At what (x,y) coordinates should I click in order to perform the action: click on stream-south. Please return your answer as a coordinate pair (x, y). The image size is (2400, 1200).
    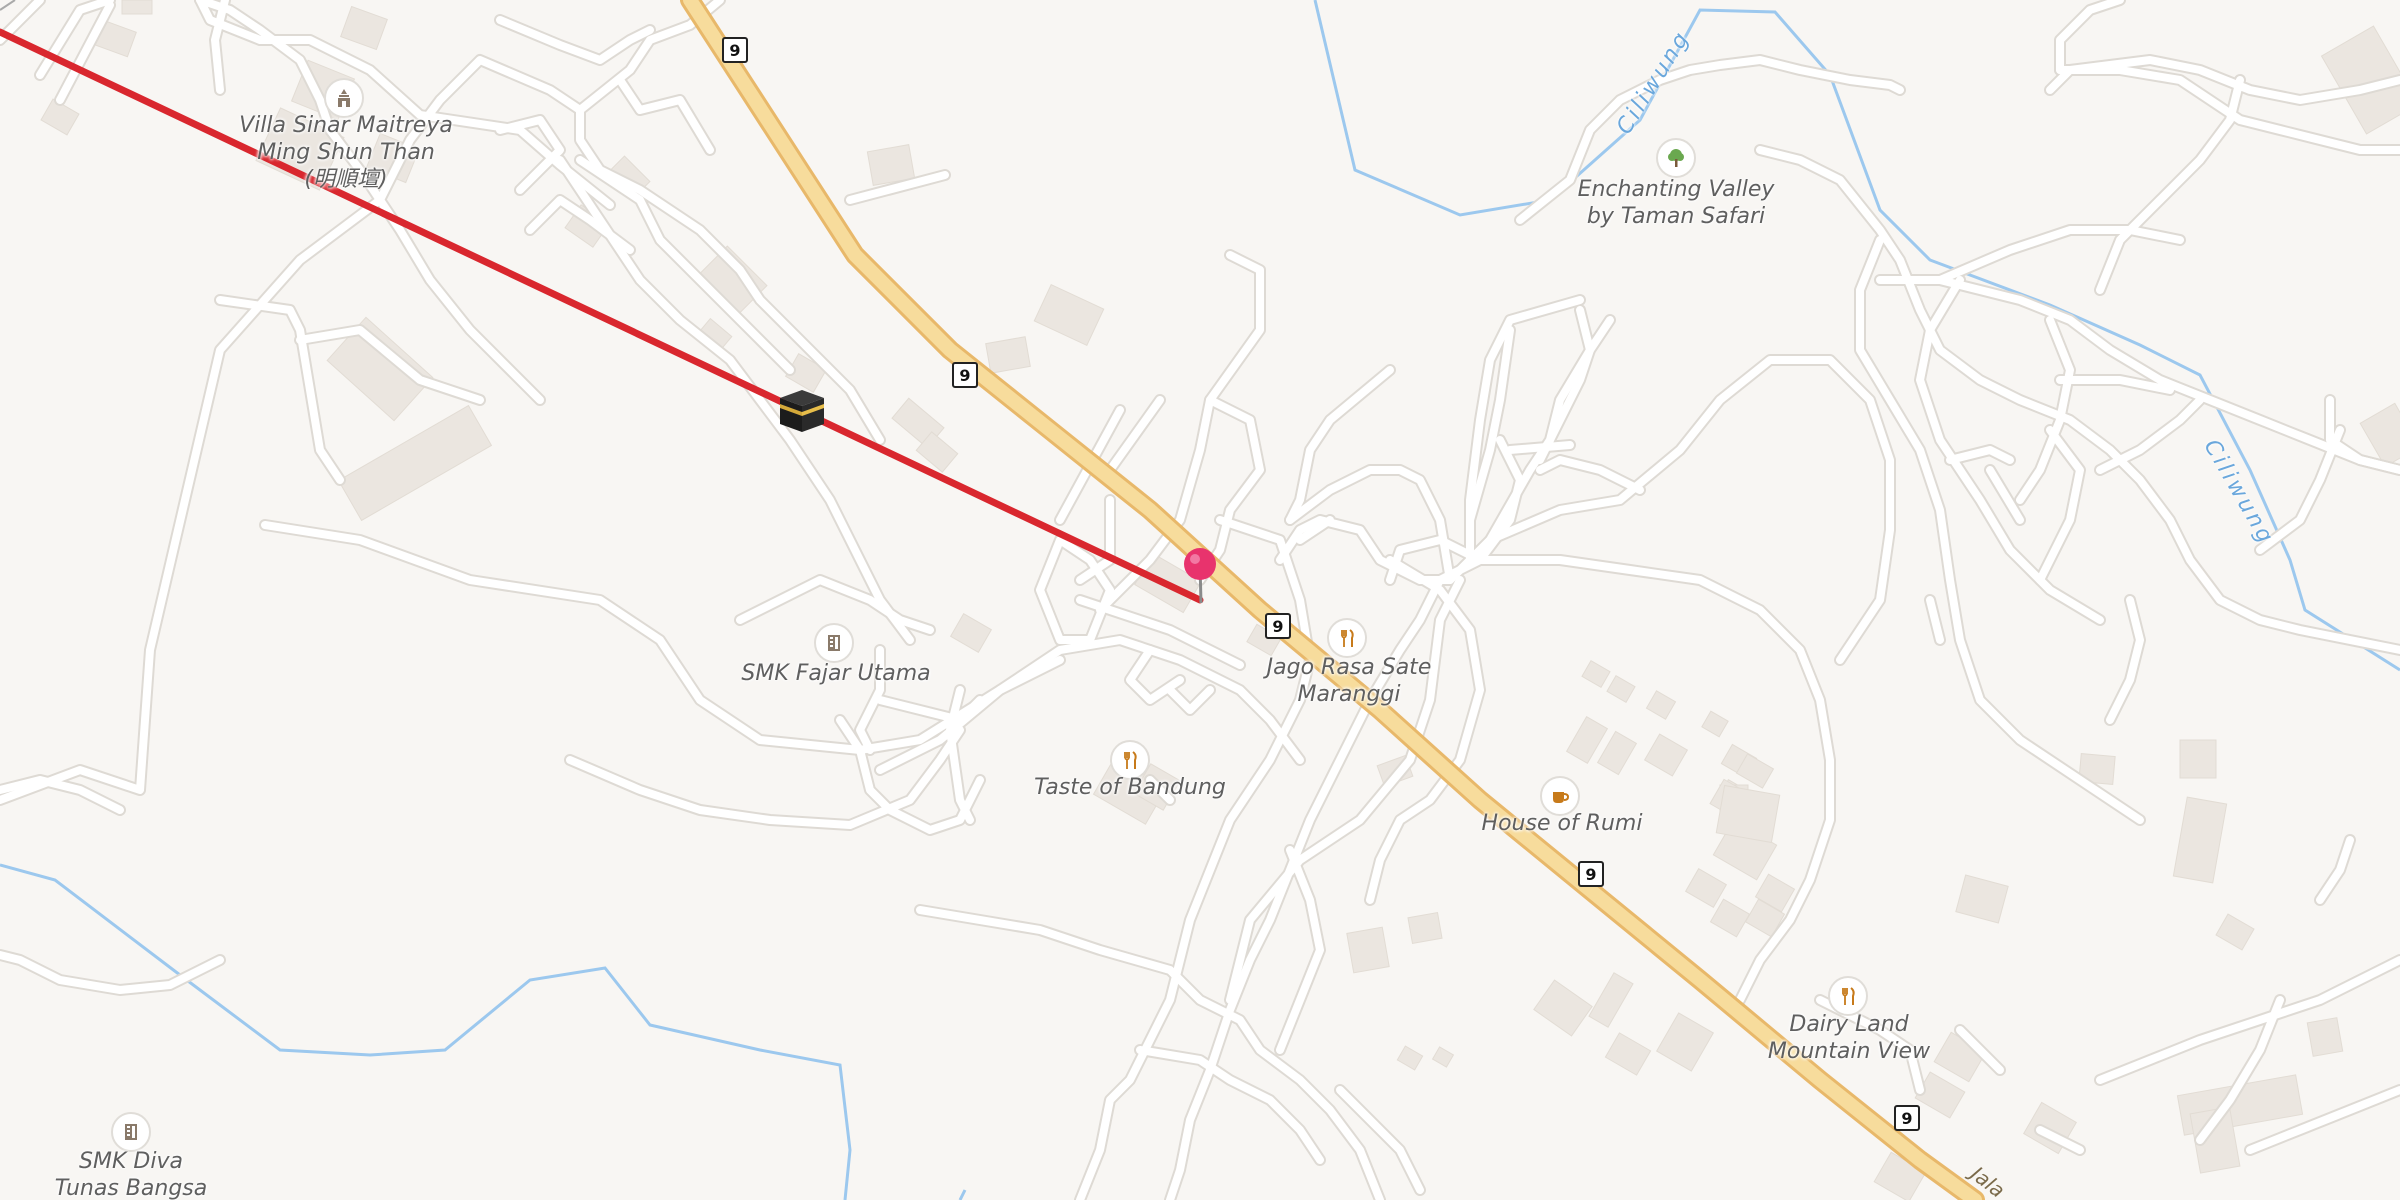
    Looking at the image, I should click on (962, 1194).